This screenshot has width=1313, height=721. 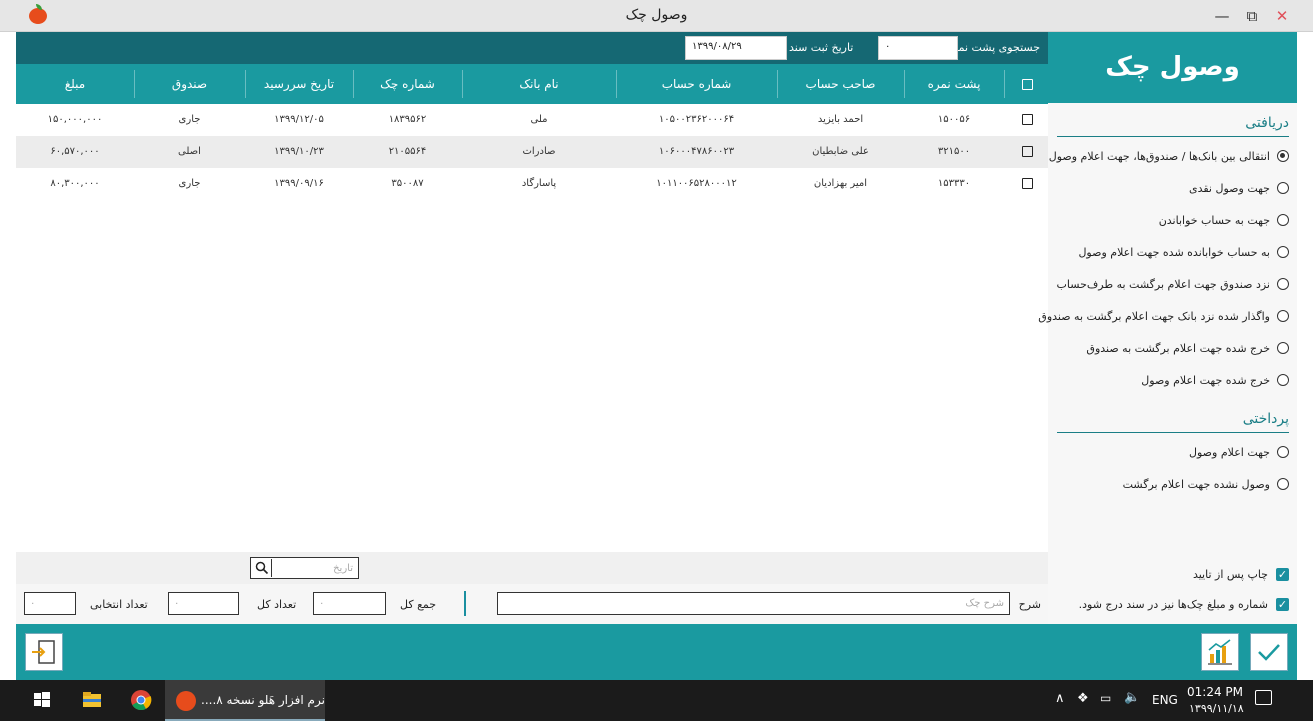 I want to click on notifications-icon, so click(x=1263, y=697).